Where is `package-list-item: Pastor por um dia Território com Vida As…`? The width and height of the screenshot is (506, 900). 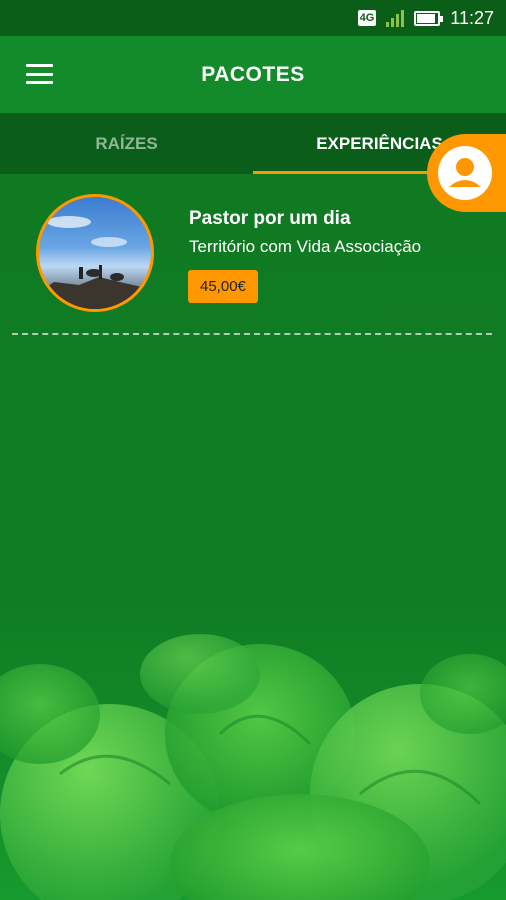 package-list-item: Pastor por um dia Território com Vida As… is located at coordinates (253, 255).